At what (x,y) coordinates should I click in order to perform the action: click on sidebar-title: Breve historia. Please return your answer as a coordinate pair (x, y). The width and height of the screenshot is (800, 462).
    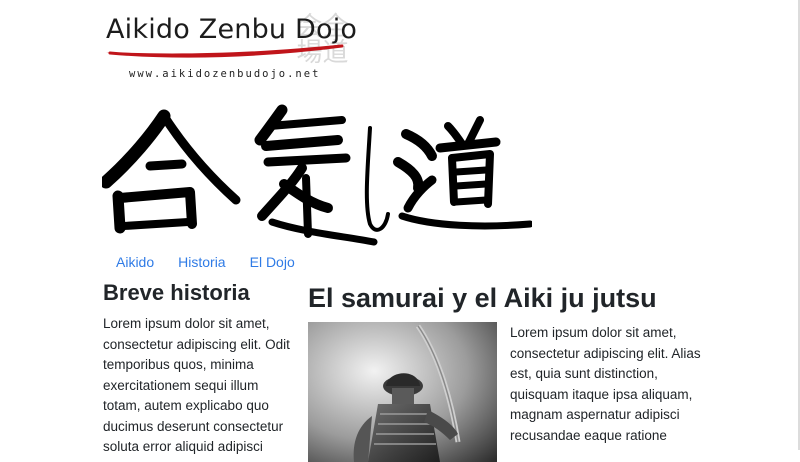
    Looking at the image, I should click on (176, 292).